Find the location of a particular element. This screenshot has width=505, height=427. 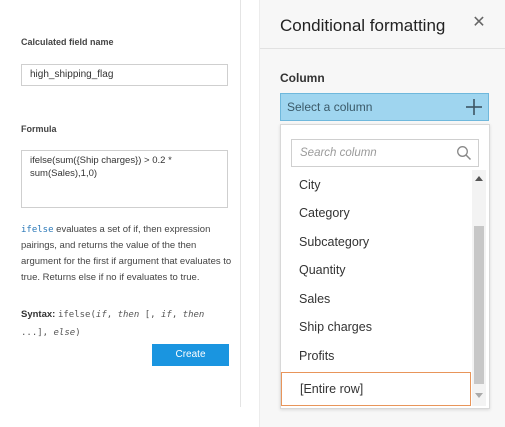

create-button: Create is located at coordinates (190, 355).